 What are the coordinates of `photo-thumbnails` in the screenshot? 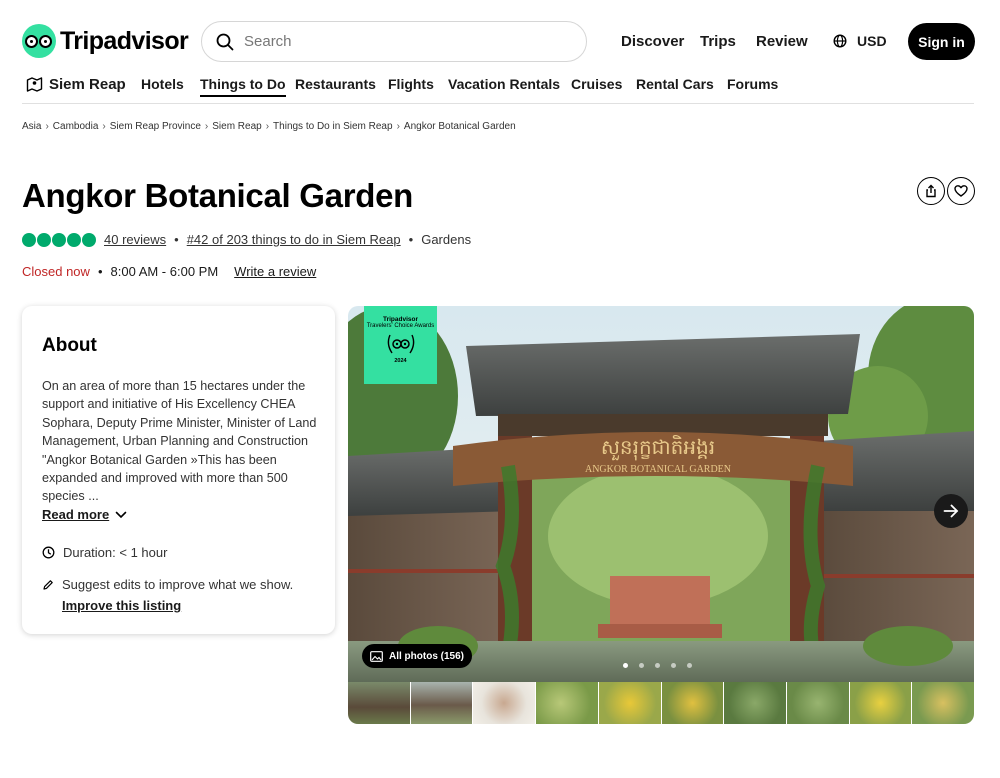 It's located at (661, 703).